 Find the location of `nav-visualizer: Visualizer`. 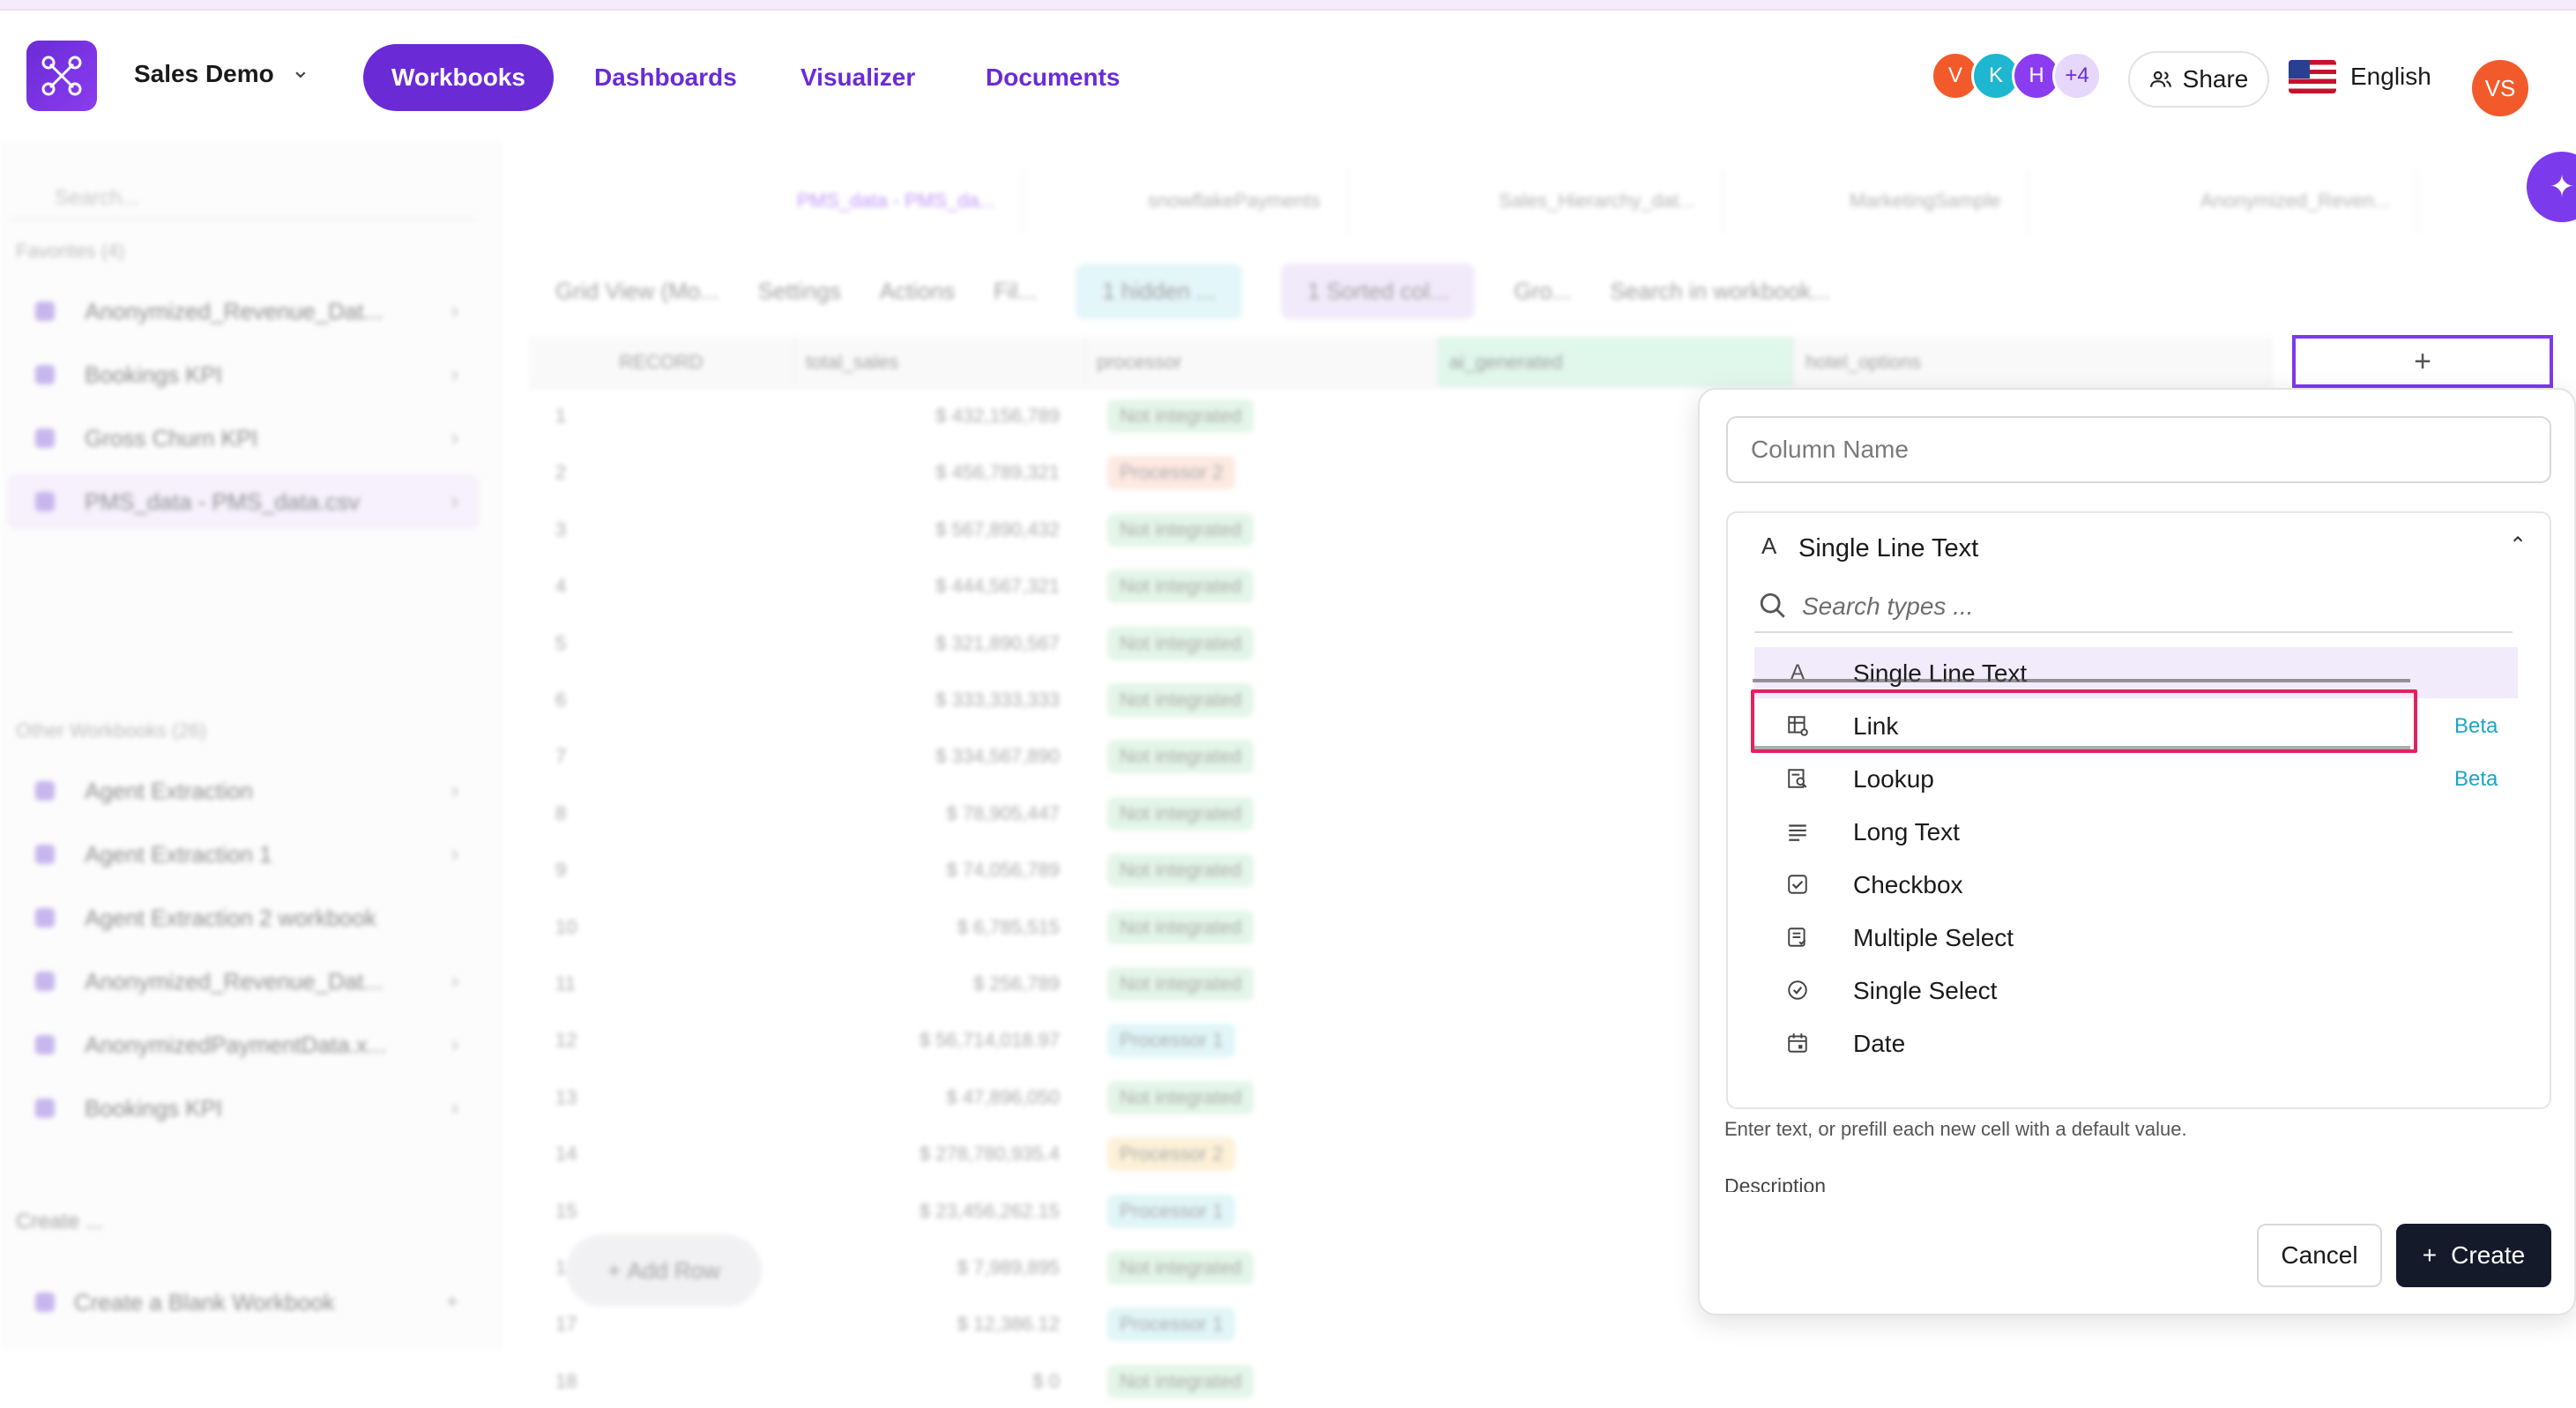

nav-visualizer: Visualizer is located at coordinates (857, 77).